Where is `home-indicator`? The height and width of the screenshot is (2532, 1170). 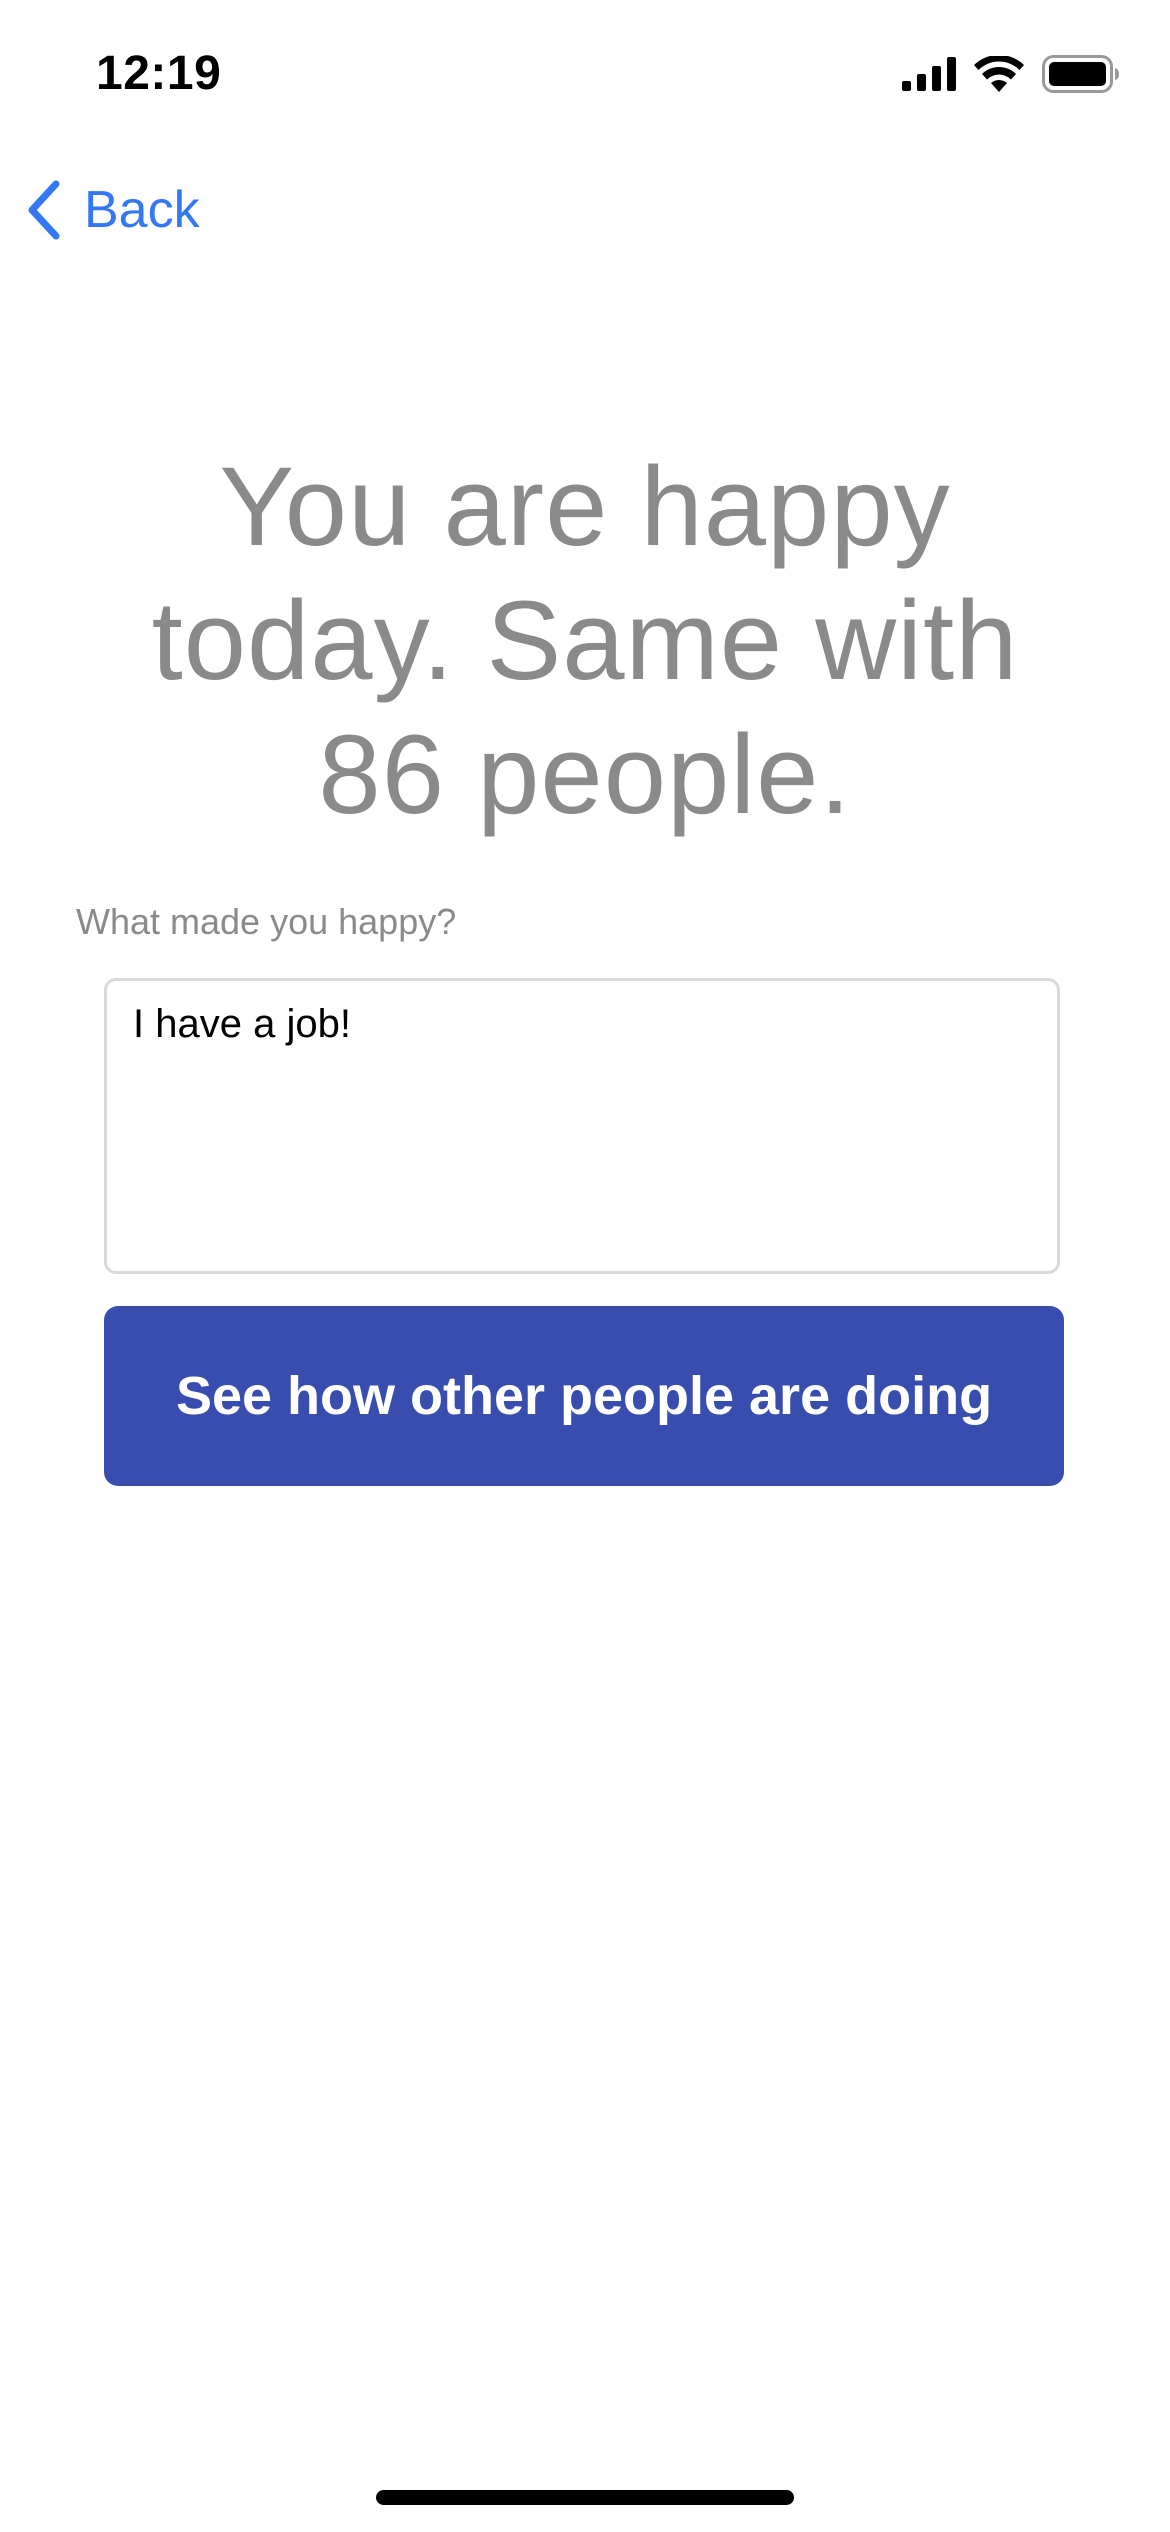
home-indicator is located at coordinates (585, 2497).